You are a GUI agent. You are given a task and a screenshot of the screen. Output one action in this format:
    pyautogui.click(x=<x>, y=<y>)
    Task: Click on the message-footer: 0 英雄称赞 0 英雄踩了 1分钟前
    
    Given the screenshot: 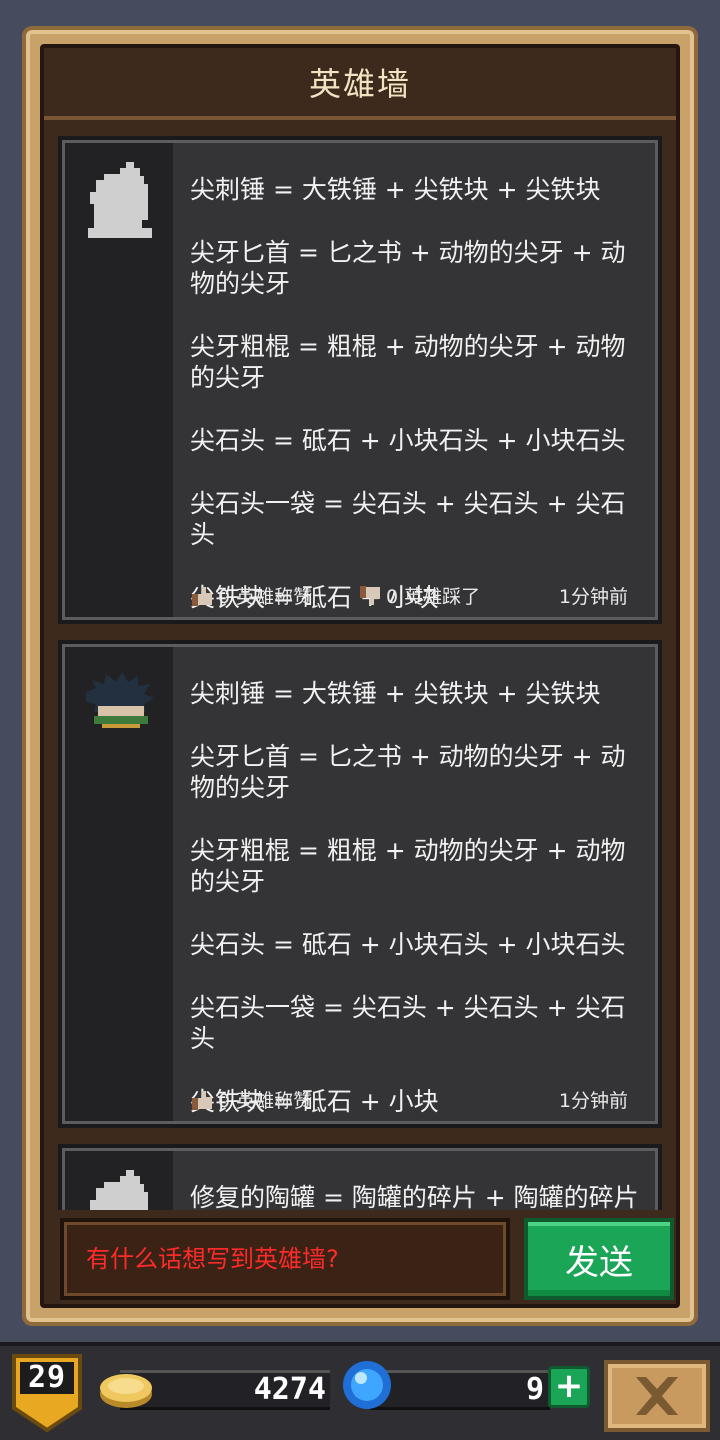 What is the action you would take?
    pyautogui.click(x=409, y=594)
    